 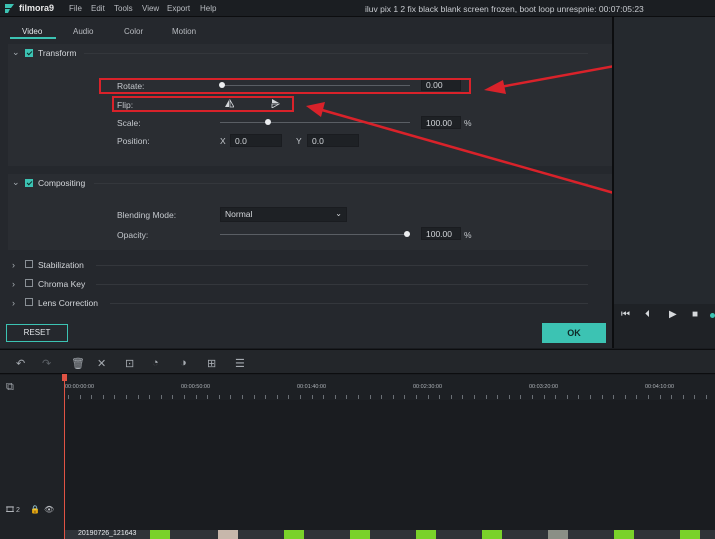 What do you see at coordinates (18, 510) in the screenshot?
I see `track-number: 2` at bounding box center [18, 510].